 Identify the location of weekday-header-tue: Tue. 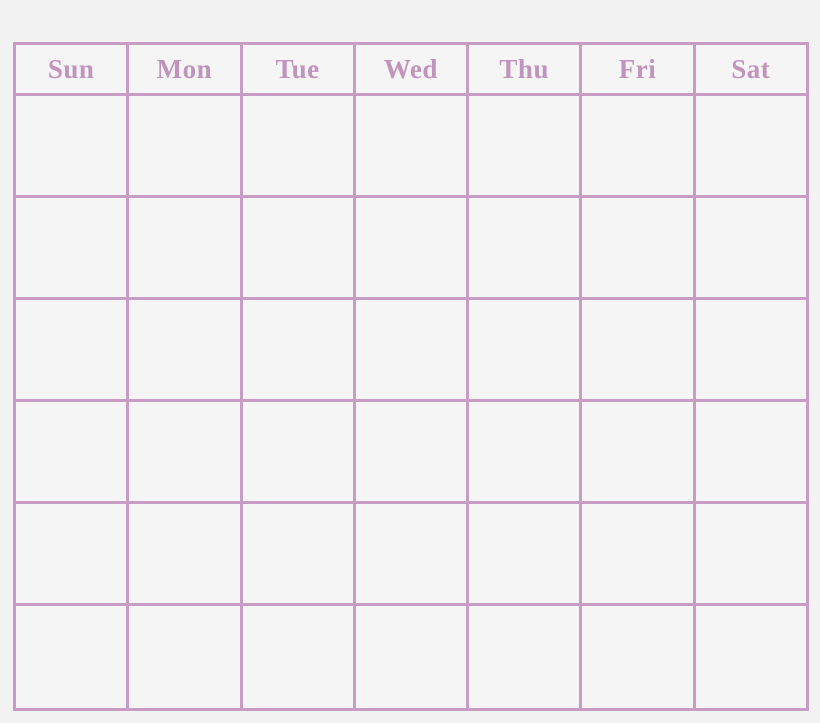
(299, 70).